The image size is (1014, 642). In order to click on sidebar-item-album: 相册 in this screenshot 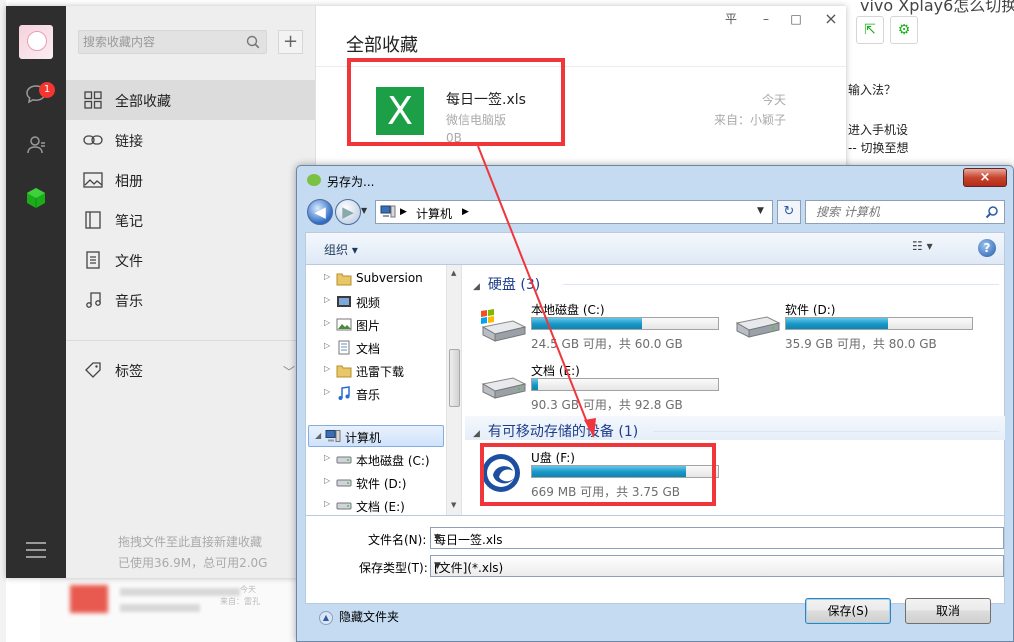, I will do `click(190, 180)`.